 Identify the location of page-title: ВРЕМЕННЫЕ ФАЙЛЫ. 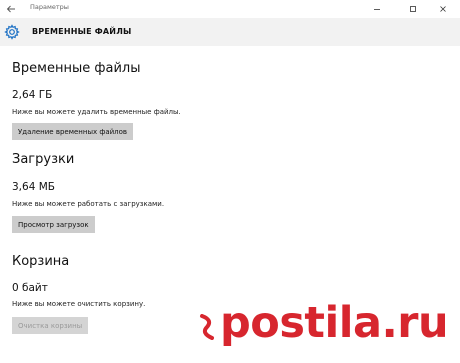
(82, 31).